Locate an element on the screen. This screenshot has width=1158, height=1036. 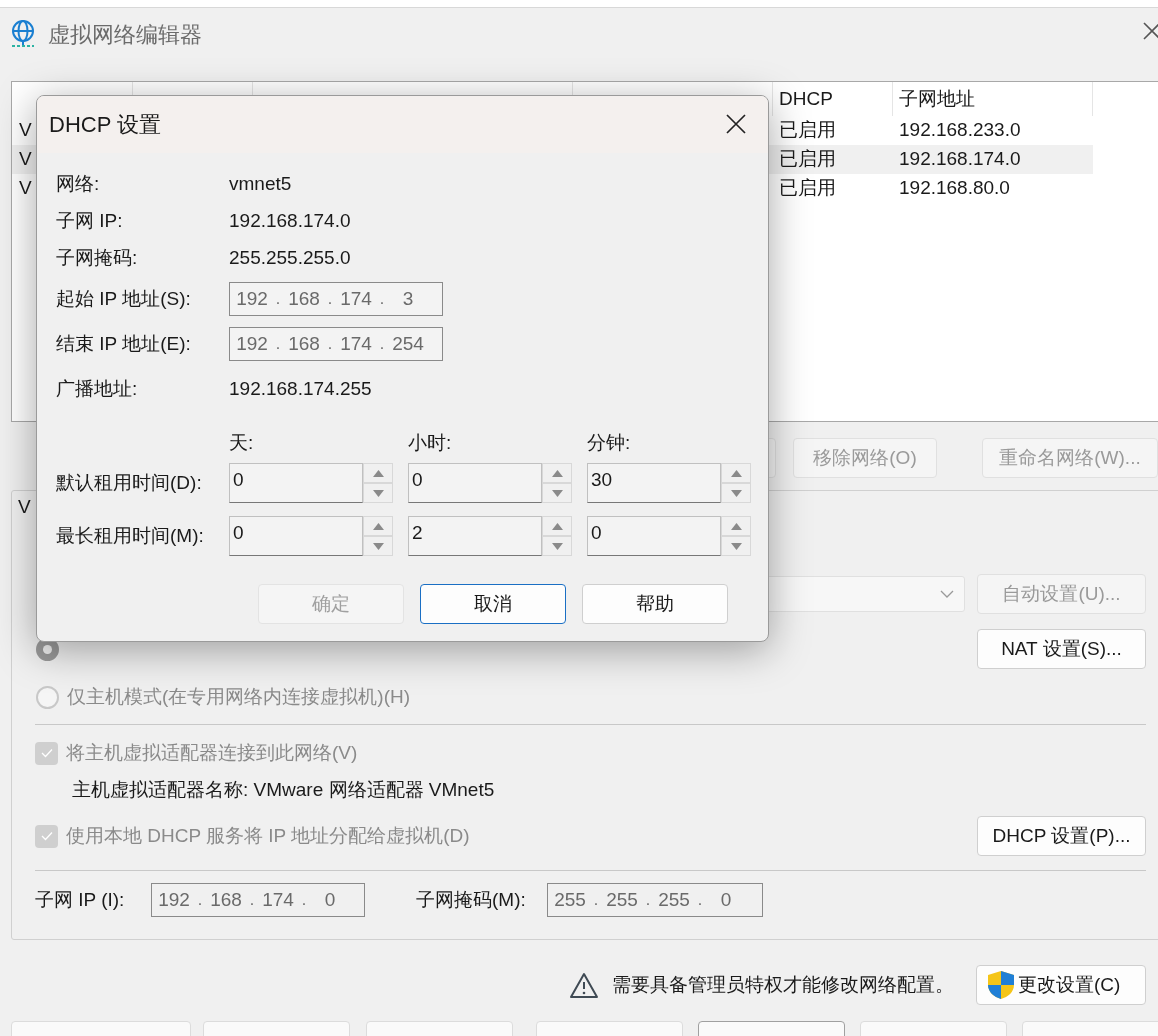
dialog-button: 帮助 is located at coordinates (655, 604).